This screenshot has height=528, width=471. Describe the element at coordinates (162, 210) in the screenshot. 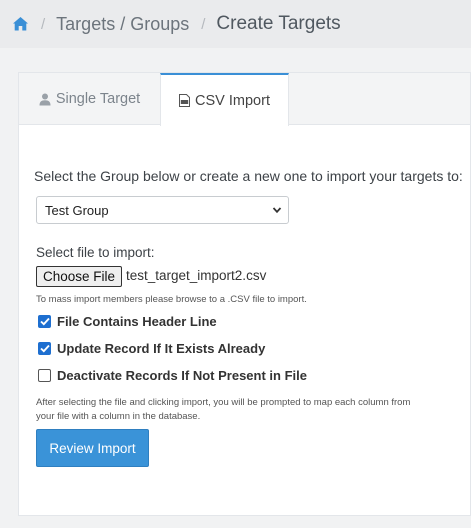

I see `group-select: Test Group` at that location.